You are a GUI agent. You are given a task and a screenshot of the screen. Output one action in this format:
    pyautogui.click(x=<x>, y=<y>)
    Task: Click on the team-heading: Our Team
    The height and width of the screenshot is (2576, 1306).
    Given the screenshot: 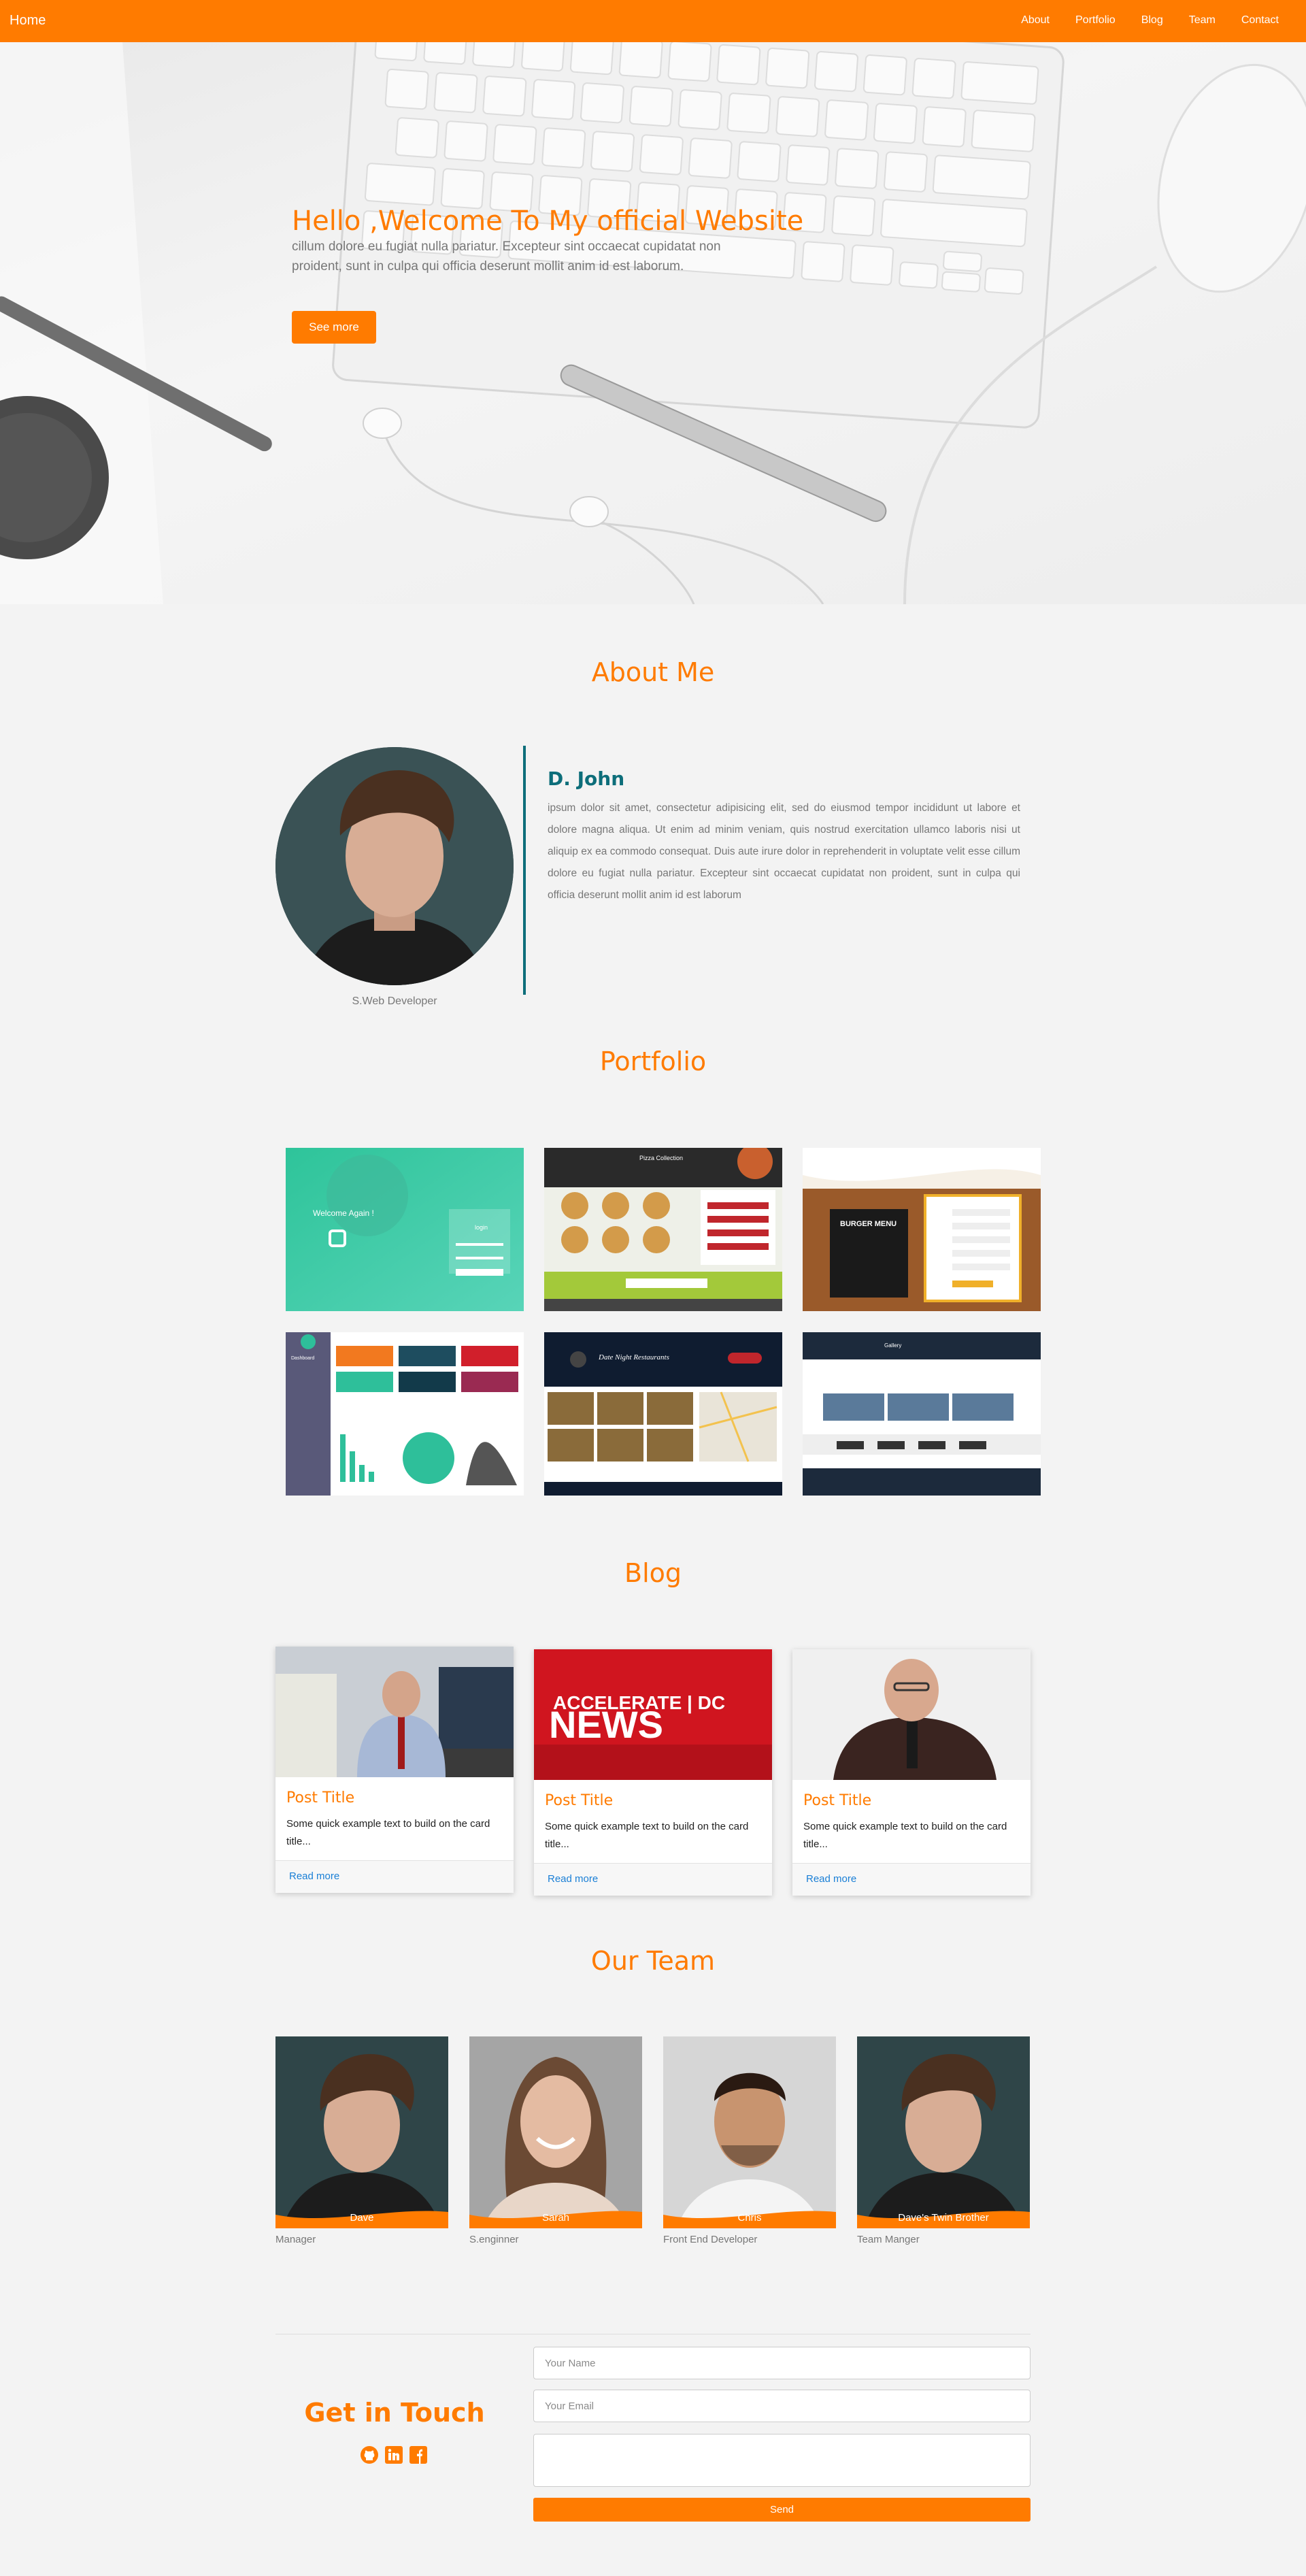 What is the action you would take?
    pyautogui.click(x=653, y=1961)
    